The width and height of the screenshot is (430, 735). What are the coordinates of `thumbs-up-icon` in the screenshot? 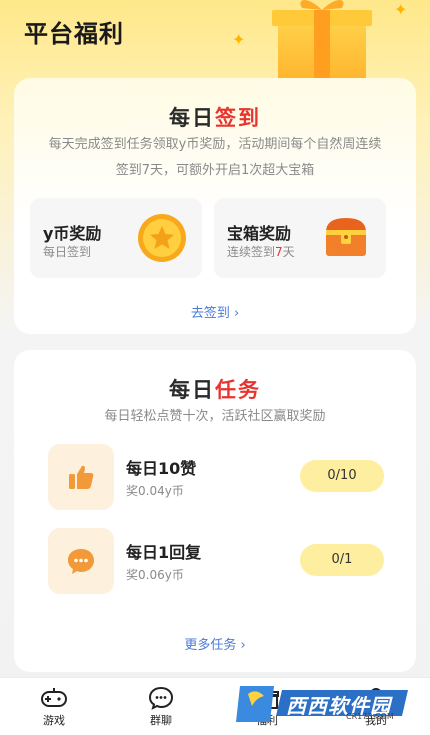 It's located at (81, 477).